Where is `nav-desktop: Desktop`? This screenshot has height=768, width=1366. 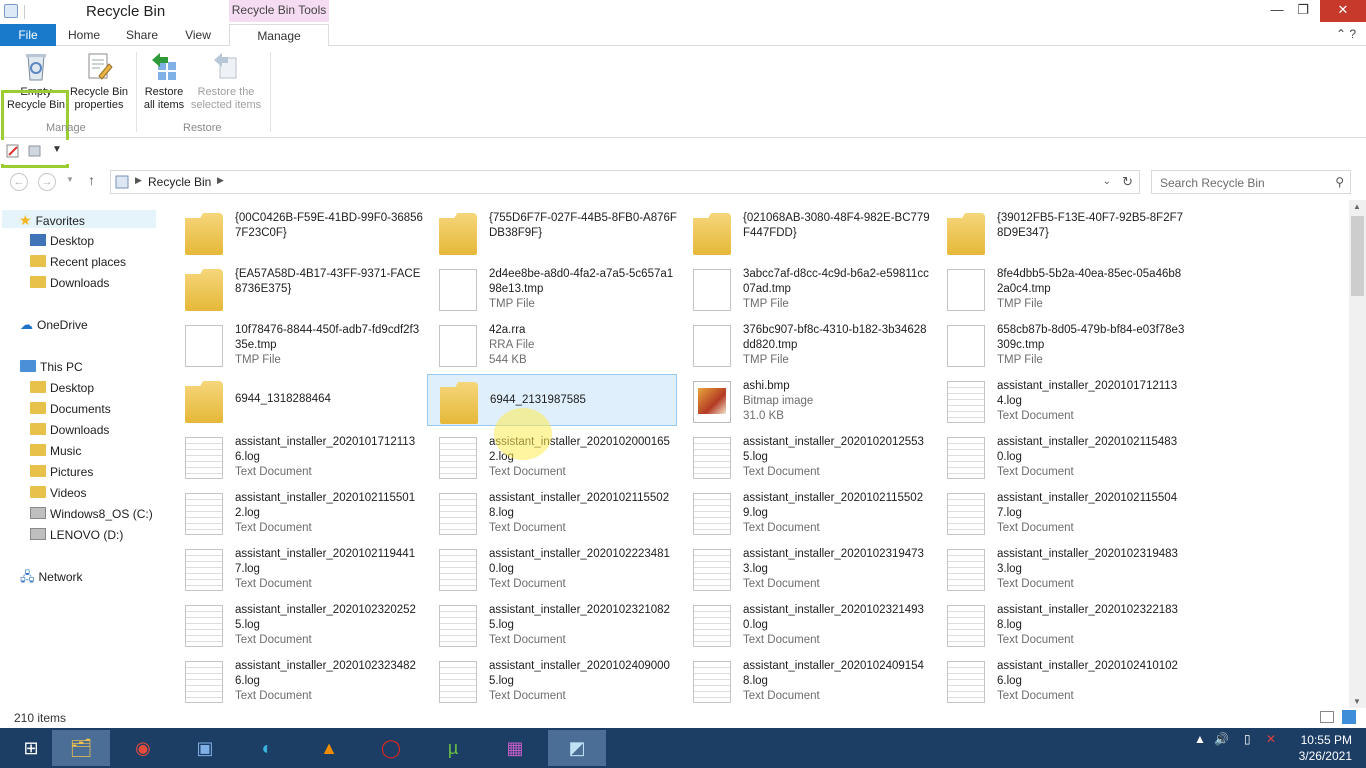
nav-desktop: Desktop is located at coordinates (62, 241).